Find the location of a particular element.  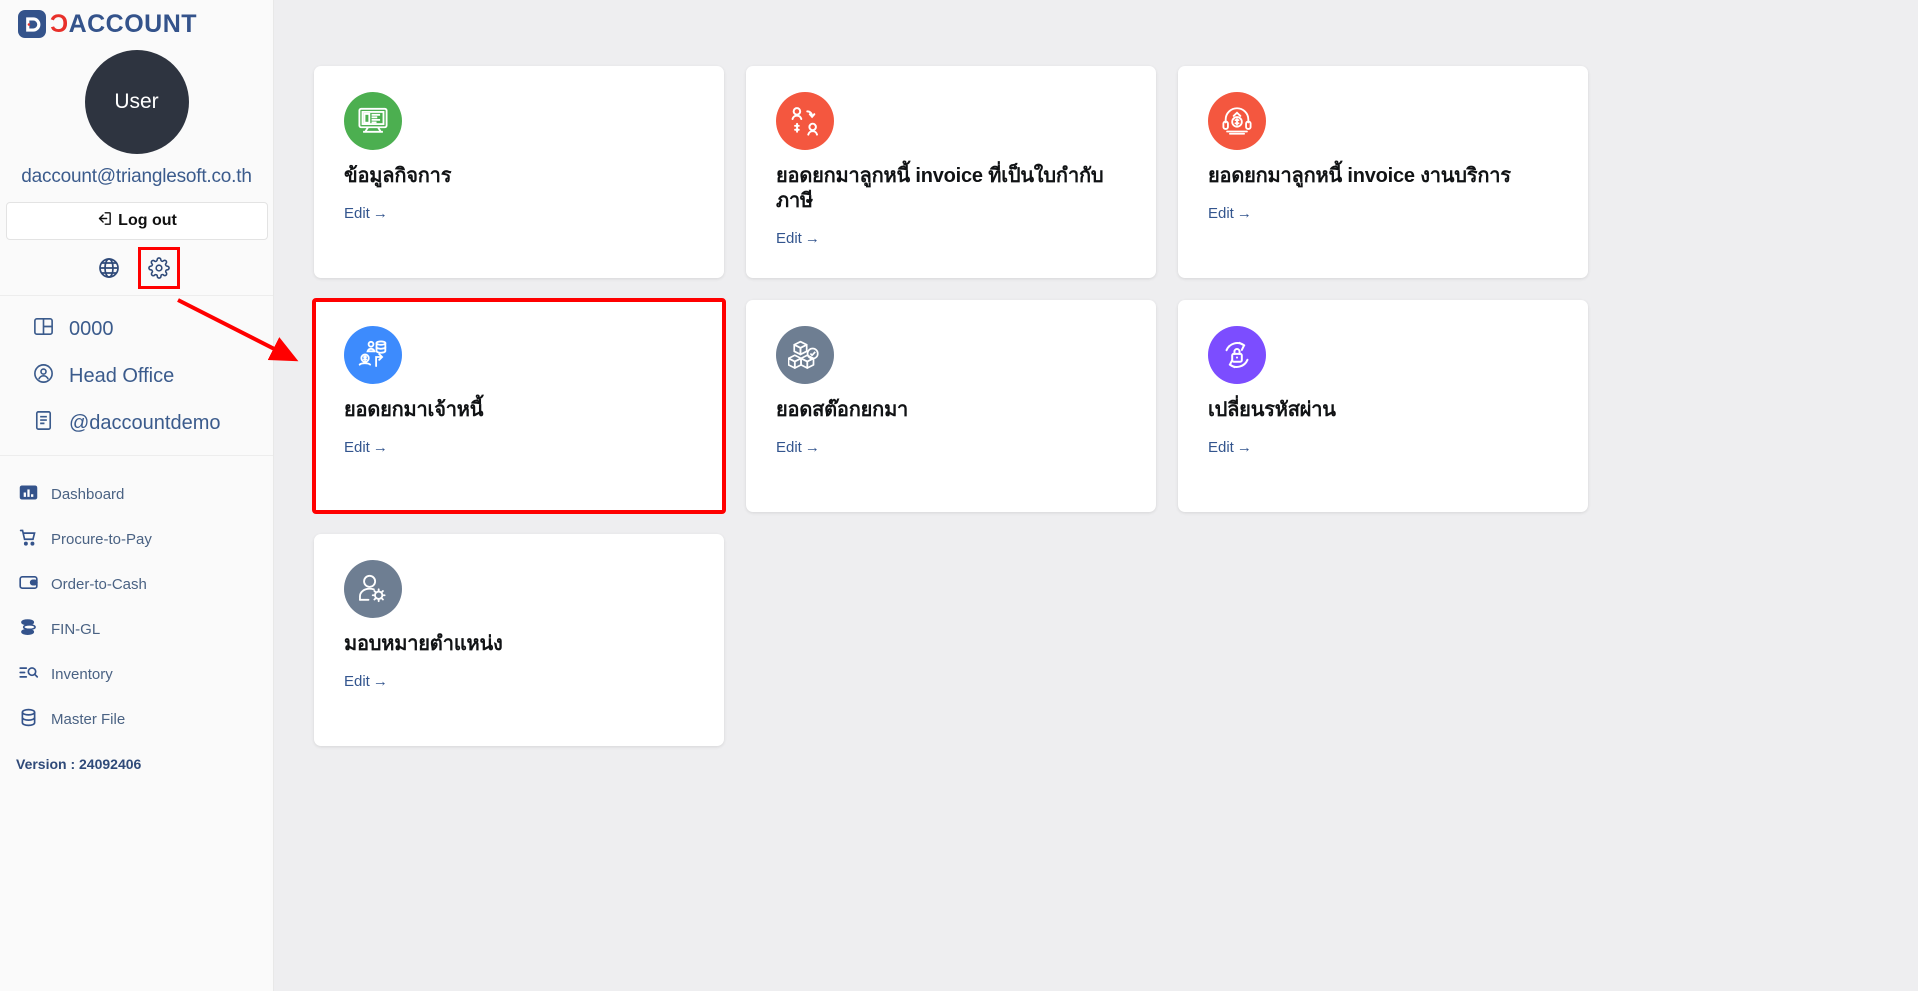

card-accounts-payable: ยอดยกมาเจ้าหนี้ Edit → is located at coordinates (519, 406).